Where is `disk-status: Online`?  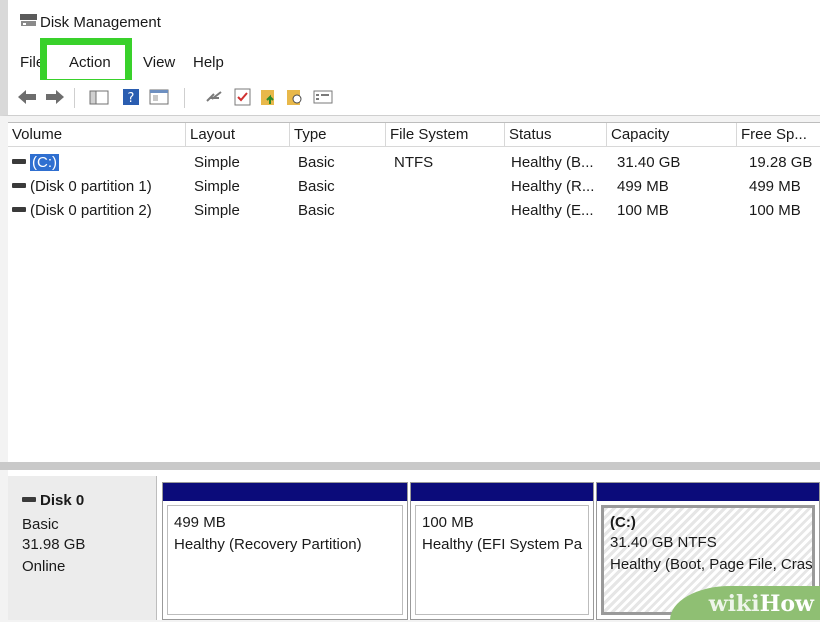
disk-status: Online is located at coordinates (44, 566).